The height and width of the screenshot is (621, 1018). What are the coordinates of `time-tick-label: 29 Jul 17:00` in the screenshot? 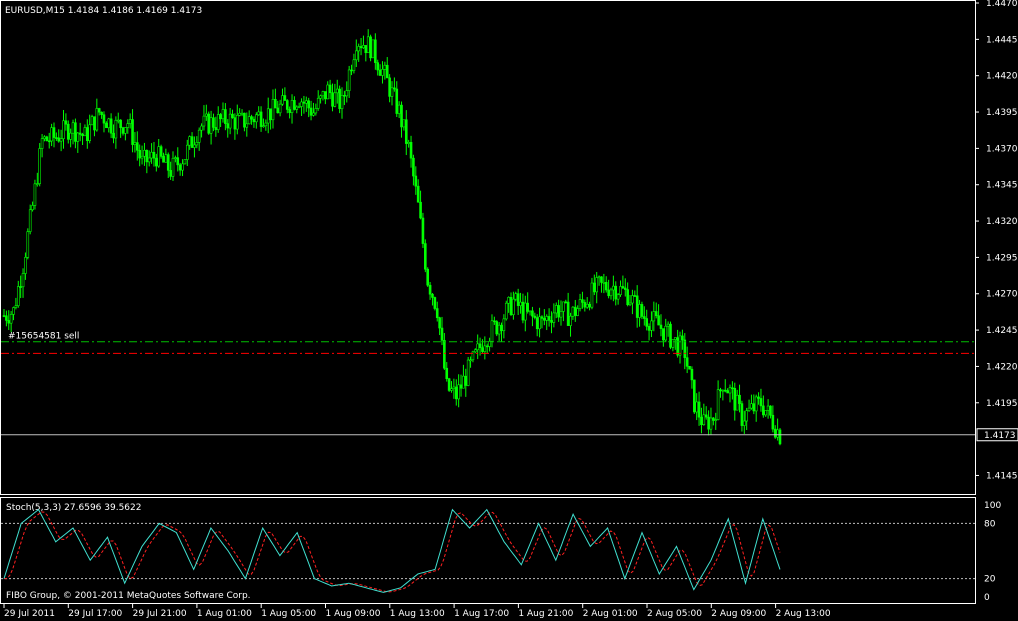 It's located at (95, 614).